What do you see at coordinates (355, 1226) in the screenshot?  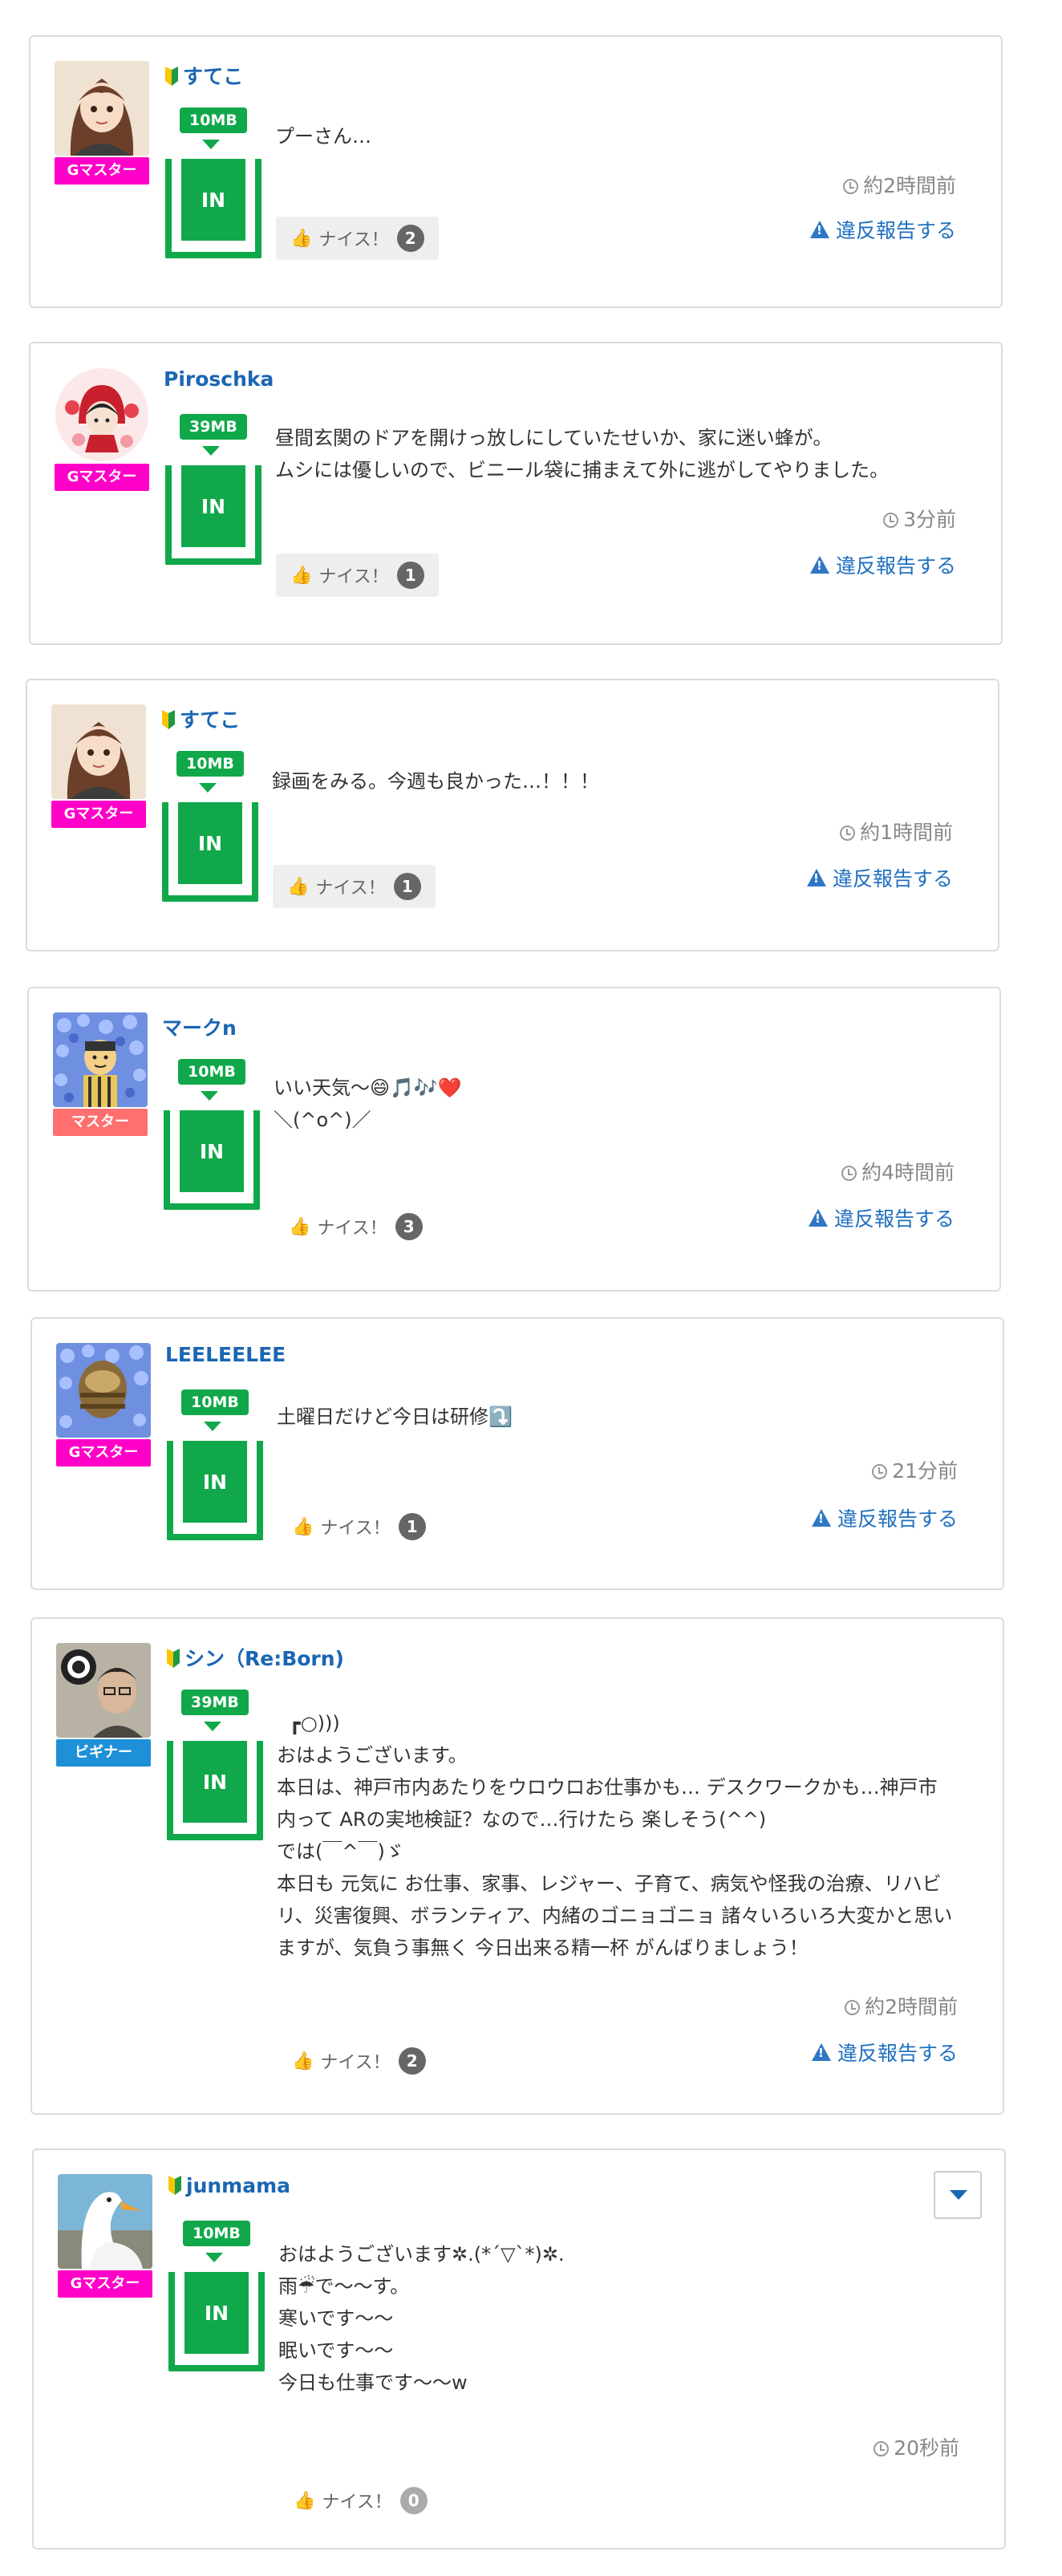 I see `nice-button: 👍 ナイス！ 3` at bounding box center [355, 1226].